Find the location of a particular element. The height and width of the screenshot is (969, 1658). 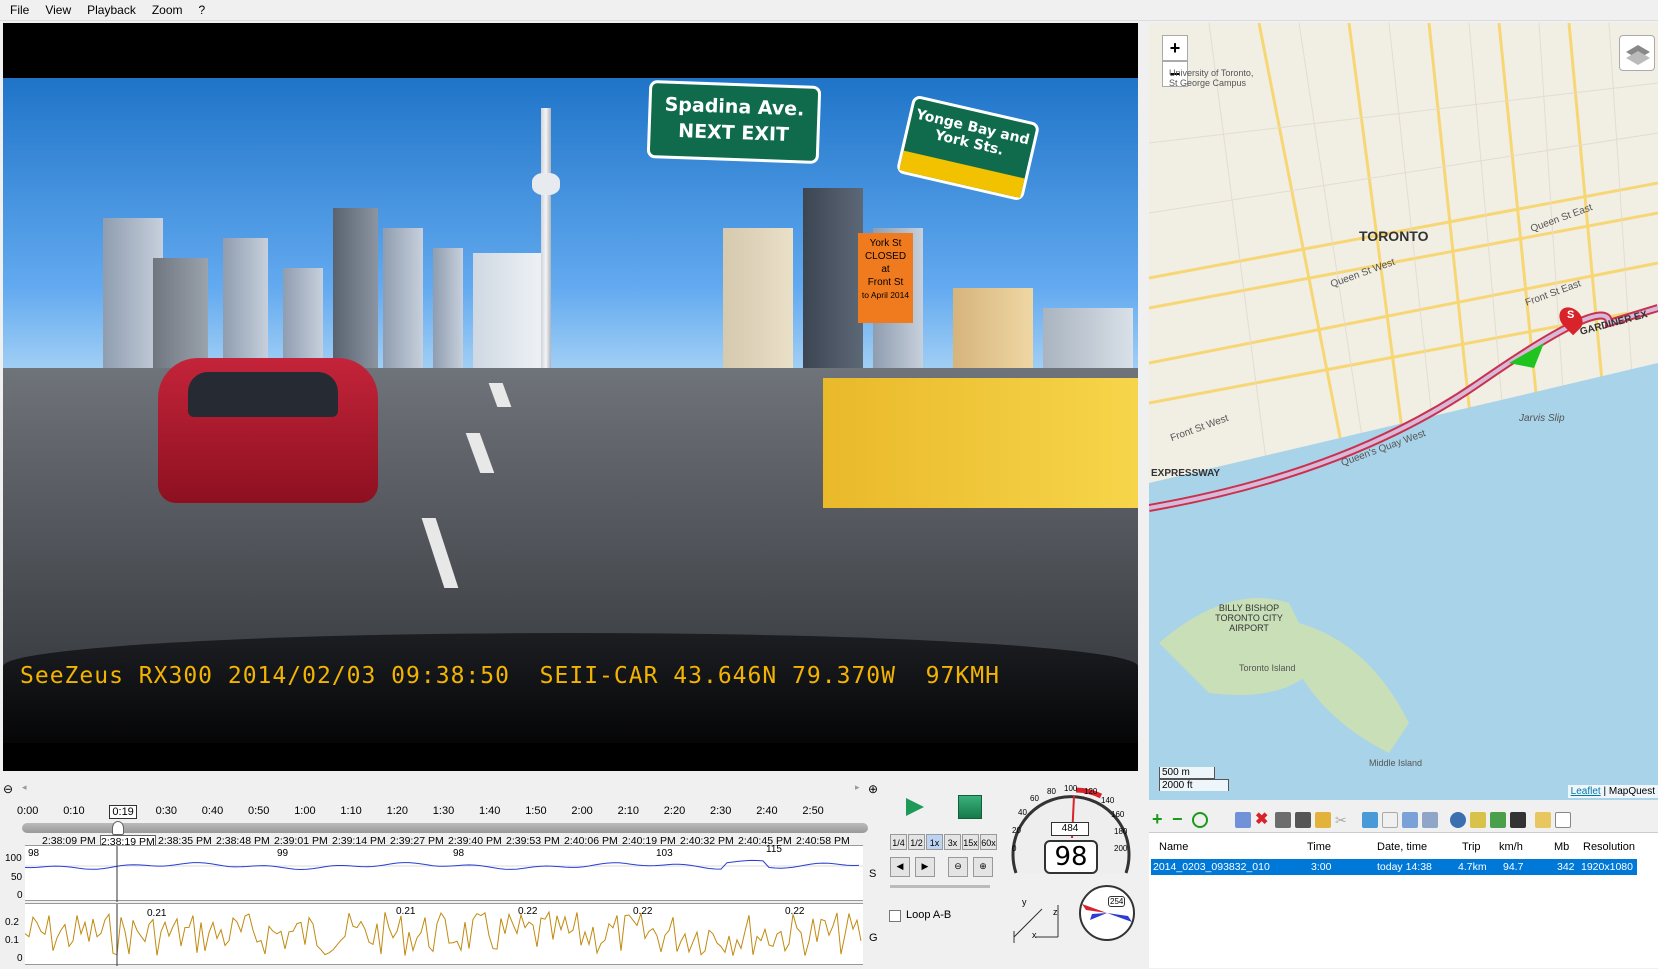

scroll-left-icon: ◂ is located at coordinates (24, 787).